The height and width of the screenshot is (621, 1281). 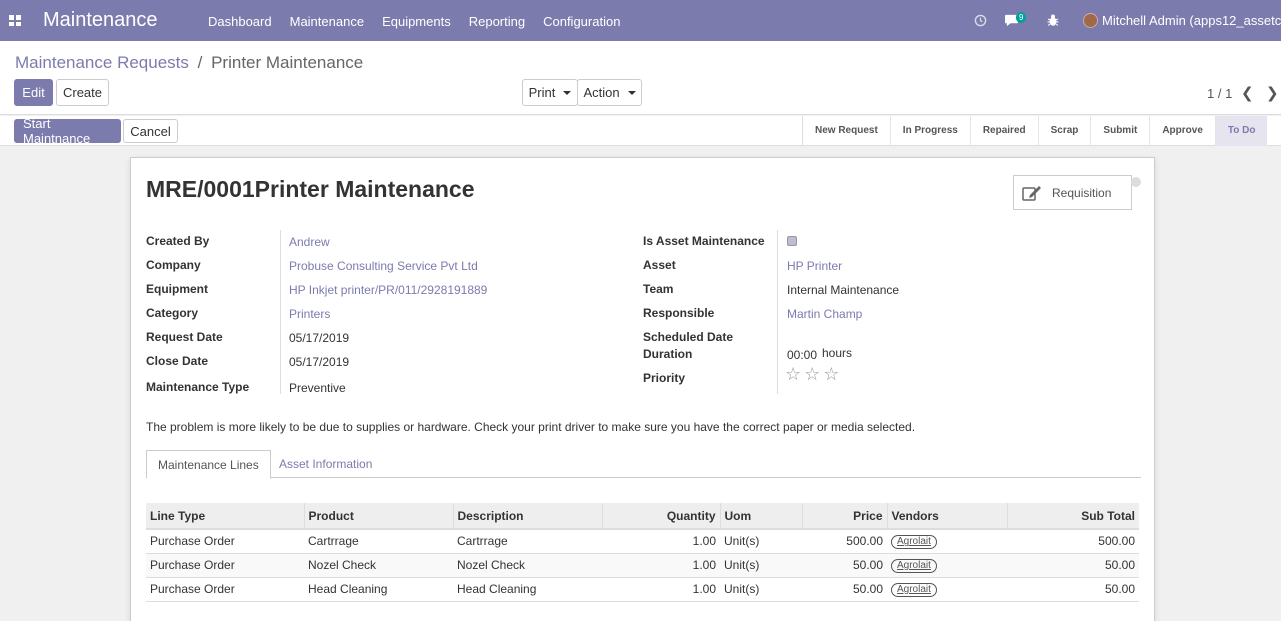 What do you see at coordinates (980, 20) in the screenshot?
I see `activity-clock-icon` at bounding box center [980, 20].